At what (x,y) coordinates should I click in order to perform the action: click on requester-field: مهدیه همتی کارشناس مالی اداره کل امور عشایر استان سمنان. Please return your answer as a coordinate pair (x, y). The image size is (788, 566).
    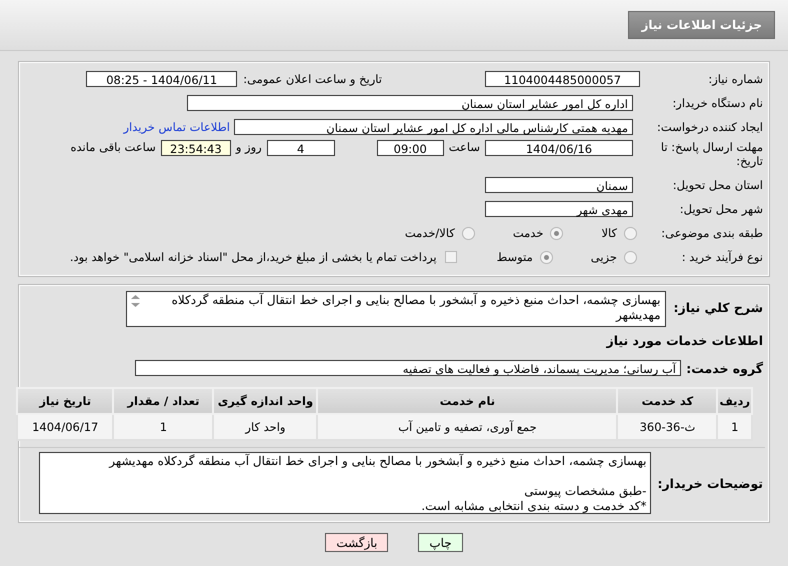
    Looking at the image, I should click on (433, 127).